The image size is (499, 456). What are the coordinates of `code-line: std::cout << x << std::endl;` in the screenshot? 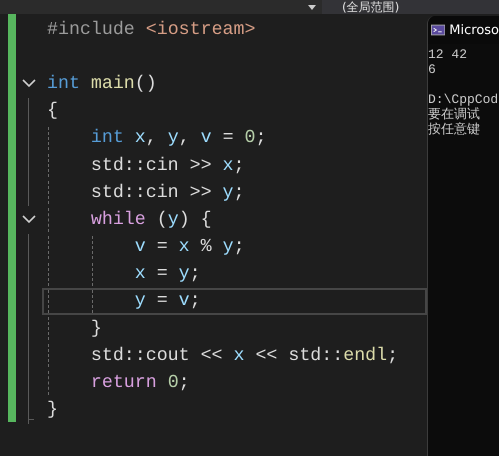 It's located at (244, 356).